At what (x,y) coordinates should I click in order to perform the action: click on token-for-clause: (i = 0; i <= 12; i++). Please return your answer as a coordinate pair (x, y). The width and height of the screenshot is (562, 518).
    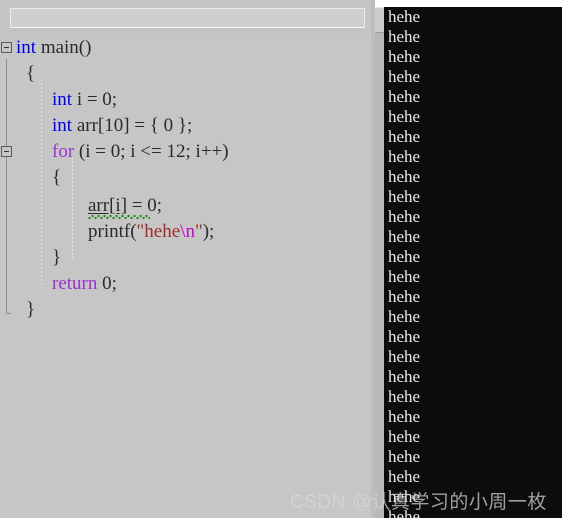
    Looking at the image, I should click on (151, 151).